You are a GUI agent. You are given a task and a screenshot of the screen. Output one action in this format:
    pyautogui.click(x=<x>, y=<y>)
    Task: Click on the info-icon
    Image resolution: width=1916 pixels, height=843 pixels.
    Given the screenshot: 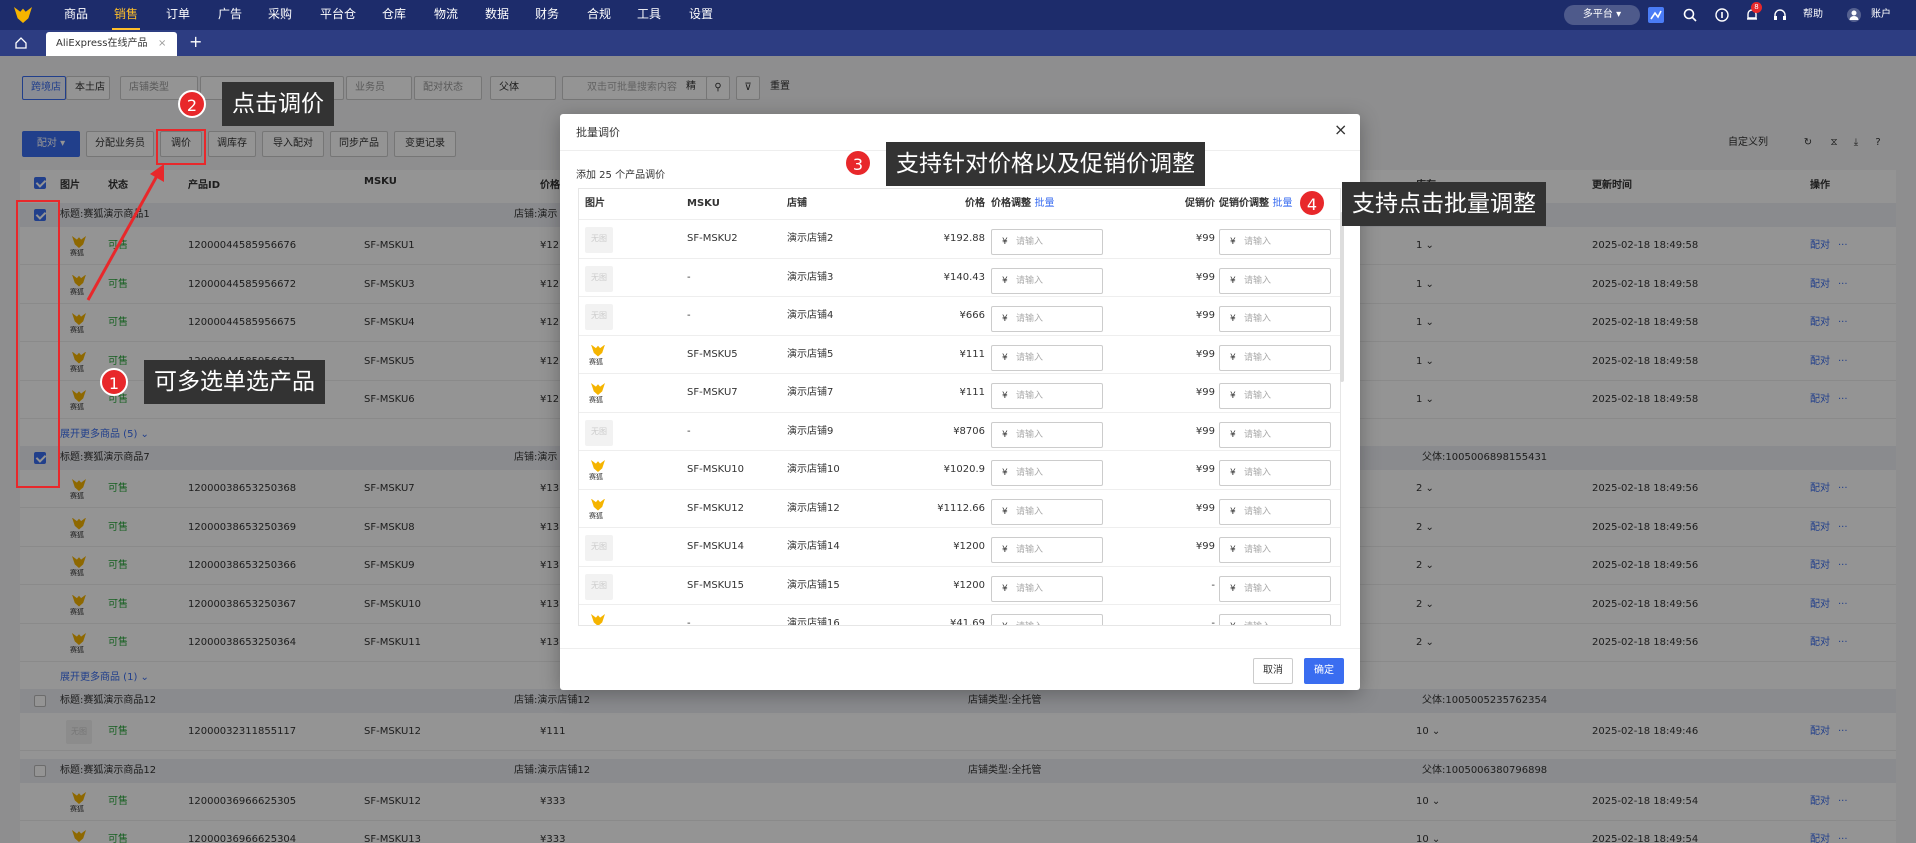 What is the action you would take?
    pyautogui.click(x=1722, y=15)
    